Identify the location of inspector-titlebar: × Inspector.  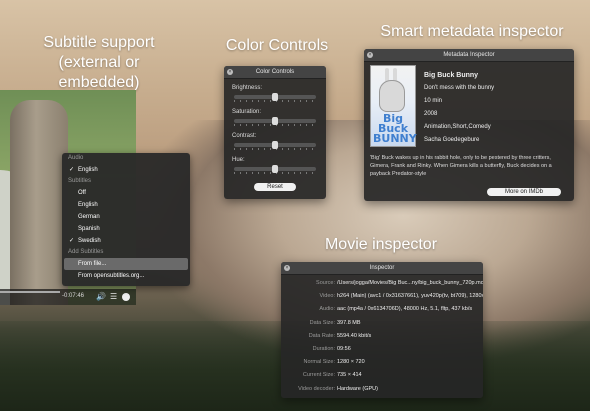
(382, 268).